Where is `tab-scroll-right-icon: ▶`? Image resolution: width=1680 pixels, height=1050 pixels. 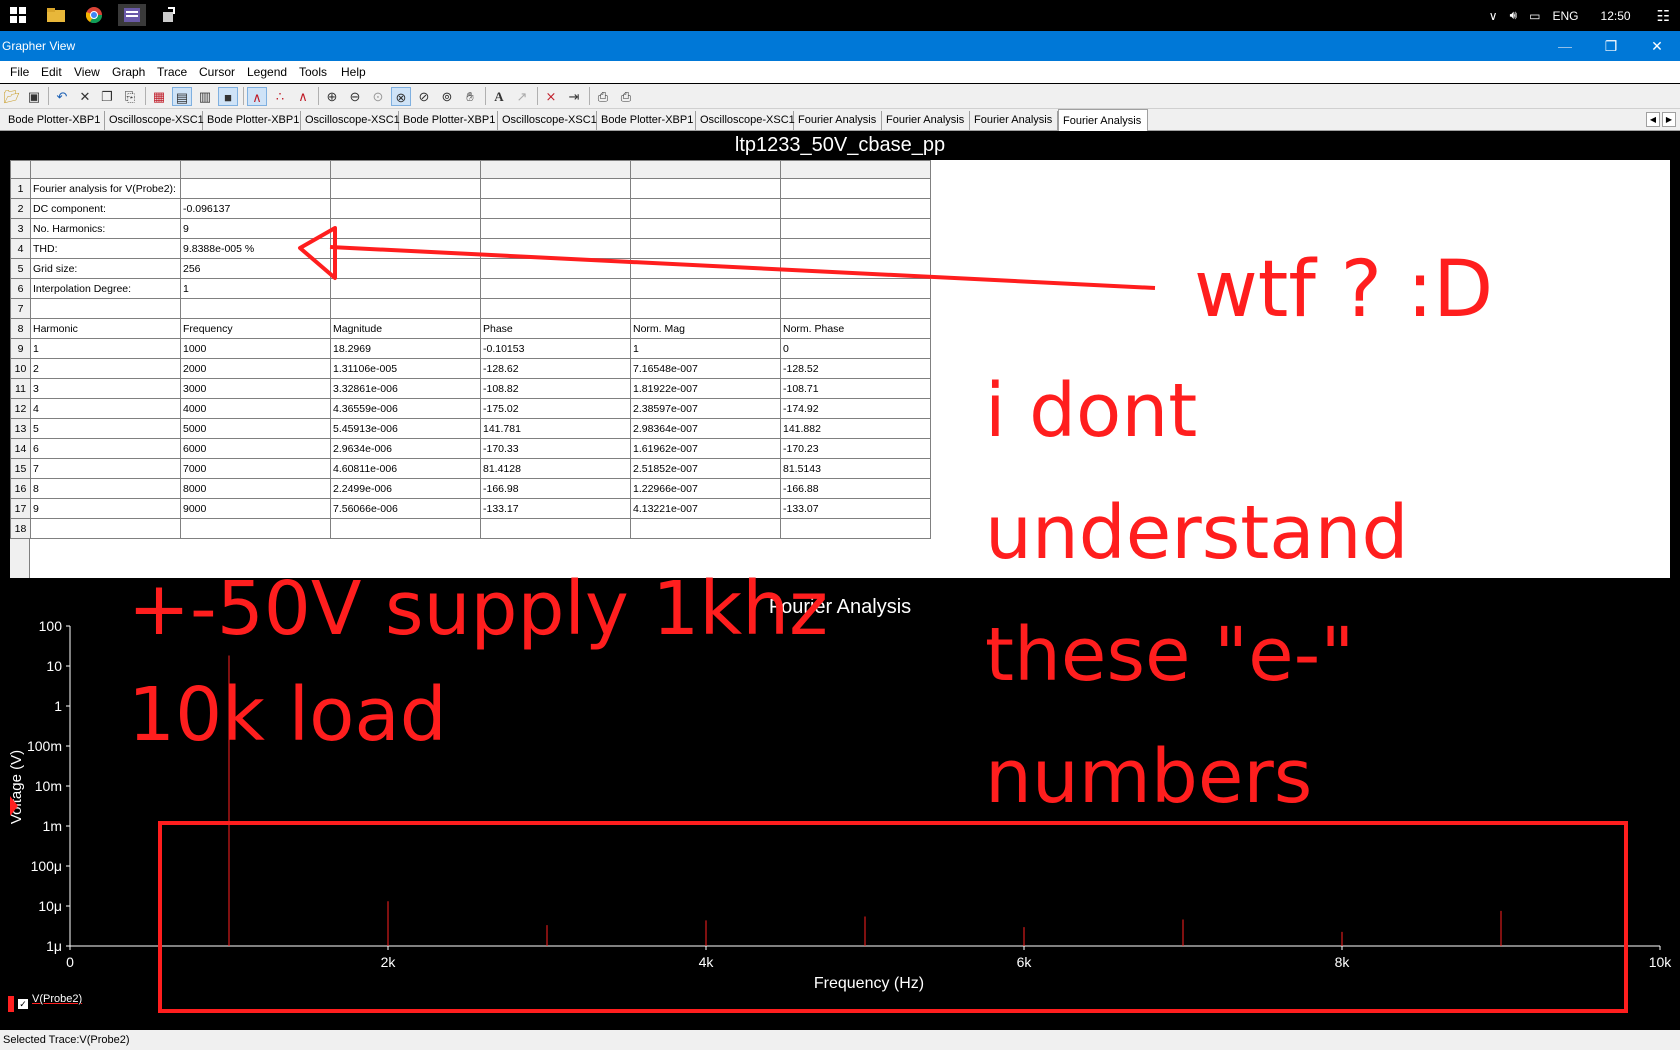 tab-scroll-right-icon: ▶ is located at coordinates (1669, 119).